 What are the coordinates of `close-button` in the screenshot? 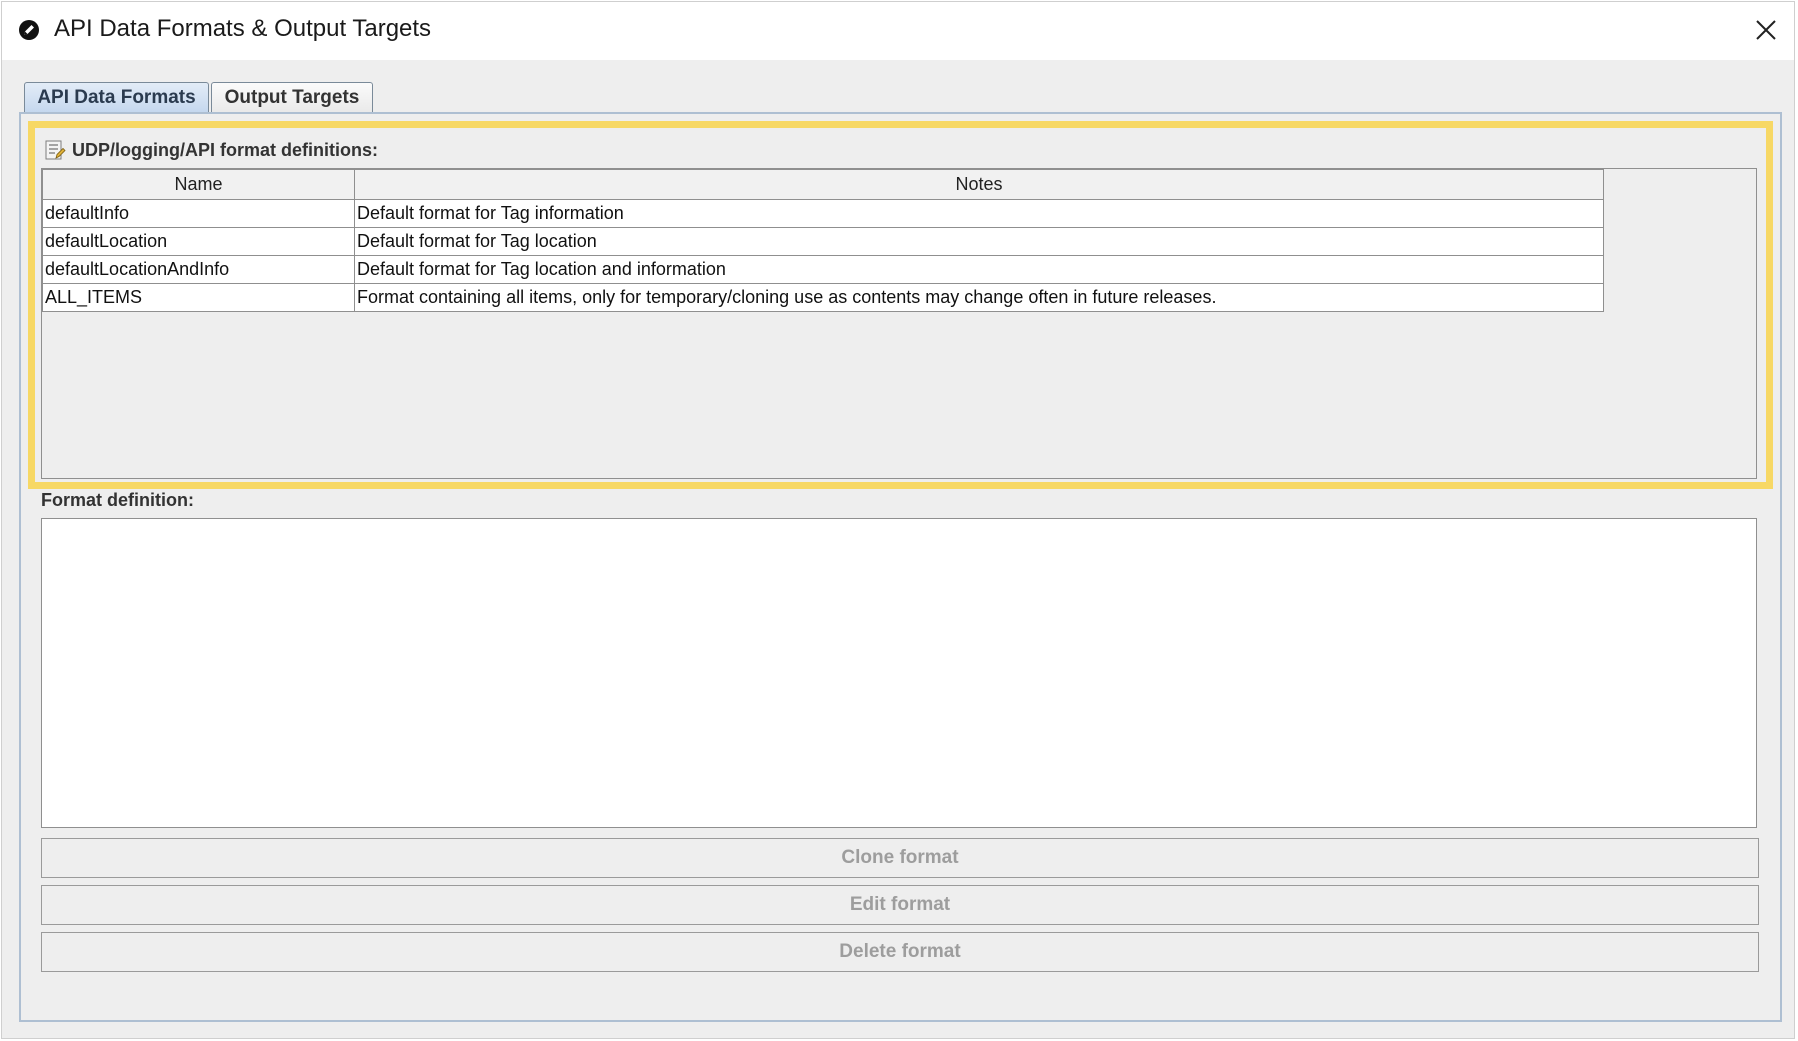 It's located at (1766, 30).